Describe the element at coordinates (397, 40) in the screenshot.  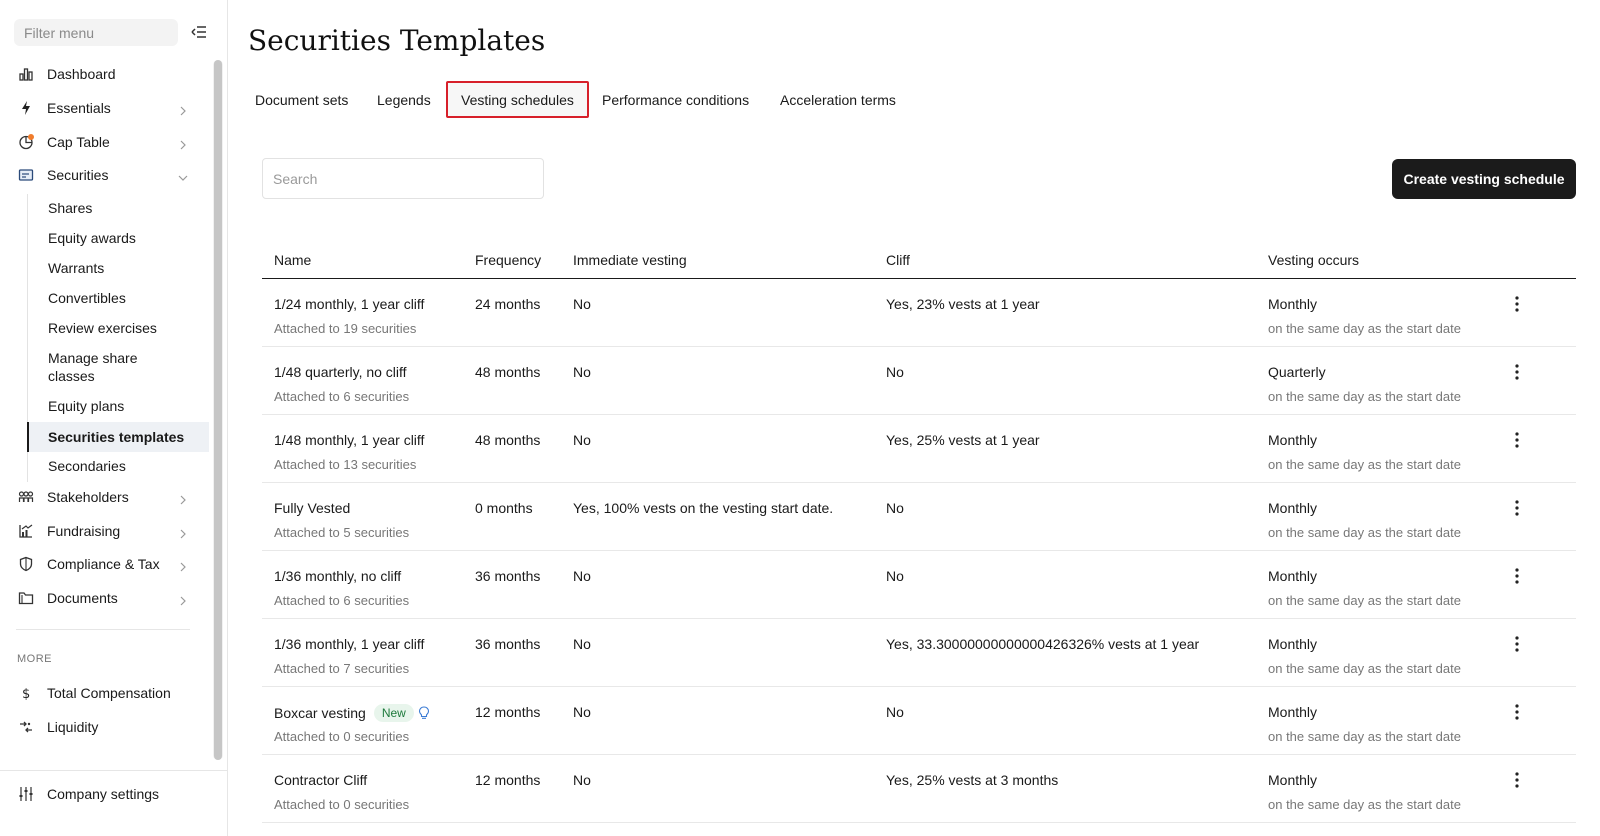
I see `page-title: Securities Templates` at that location.